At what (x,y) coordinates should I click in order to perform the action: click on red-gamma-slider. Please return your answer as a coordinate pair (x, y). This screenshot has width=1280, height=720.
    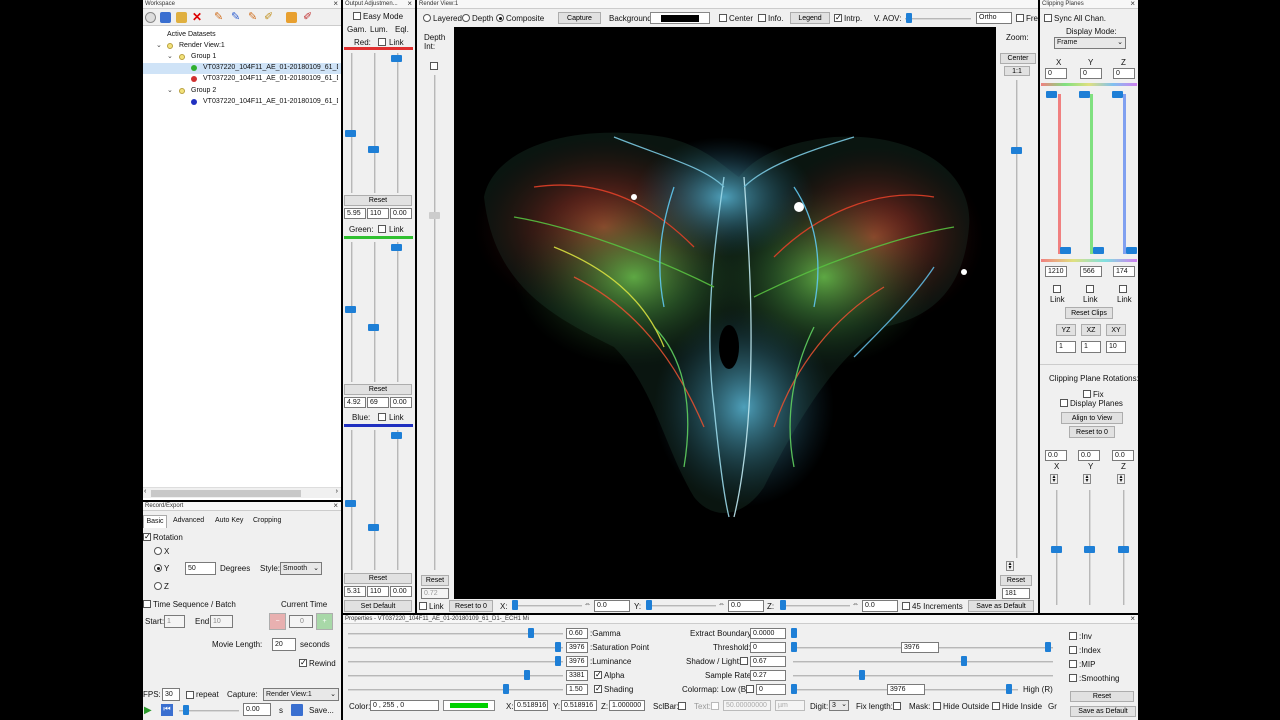
    Looking at the image, I should click on (352, 123).